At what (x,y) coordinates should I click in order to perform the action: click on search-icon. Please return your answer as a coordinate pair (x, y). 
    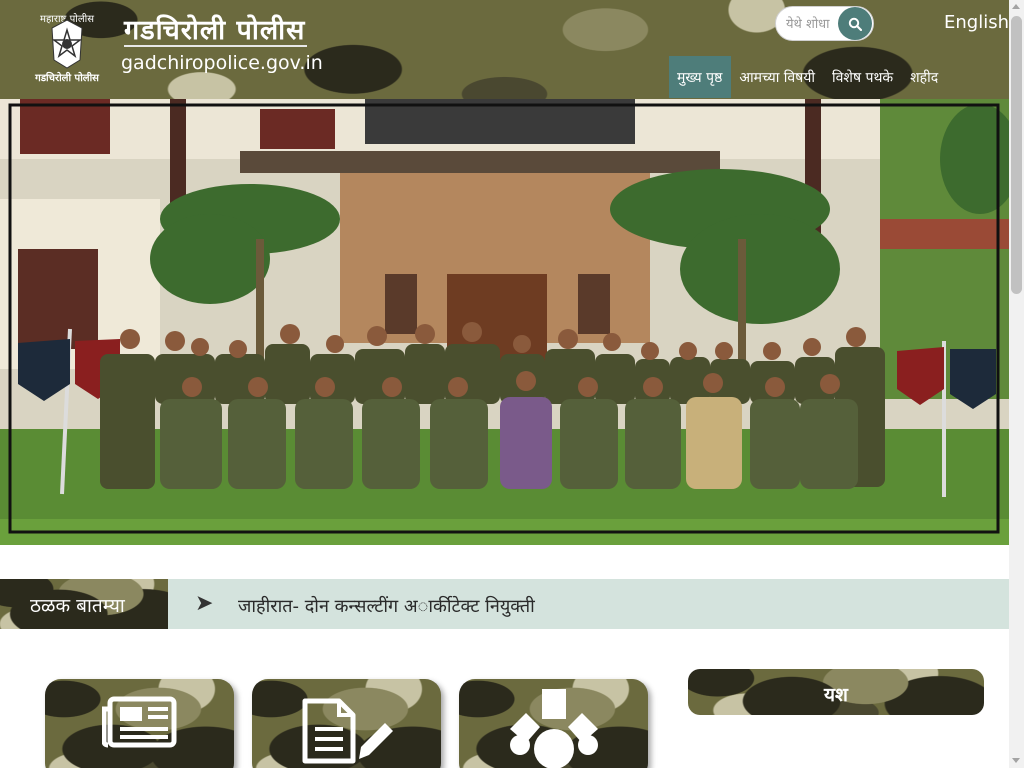
    Looking at the image, I should click on (855, 24).